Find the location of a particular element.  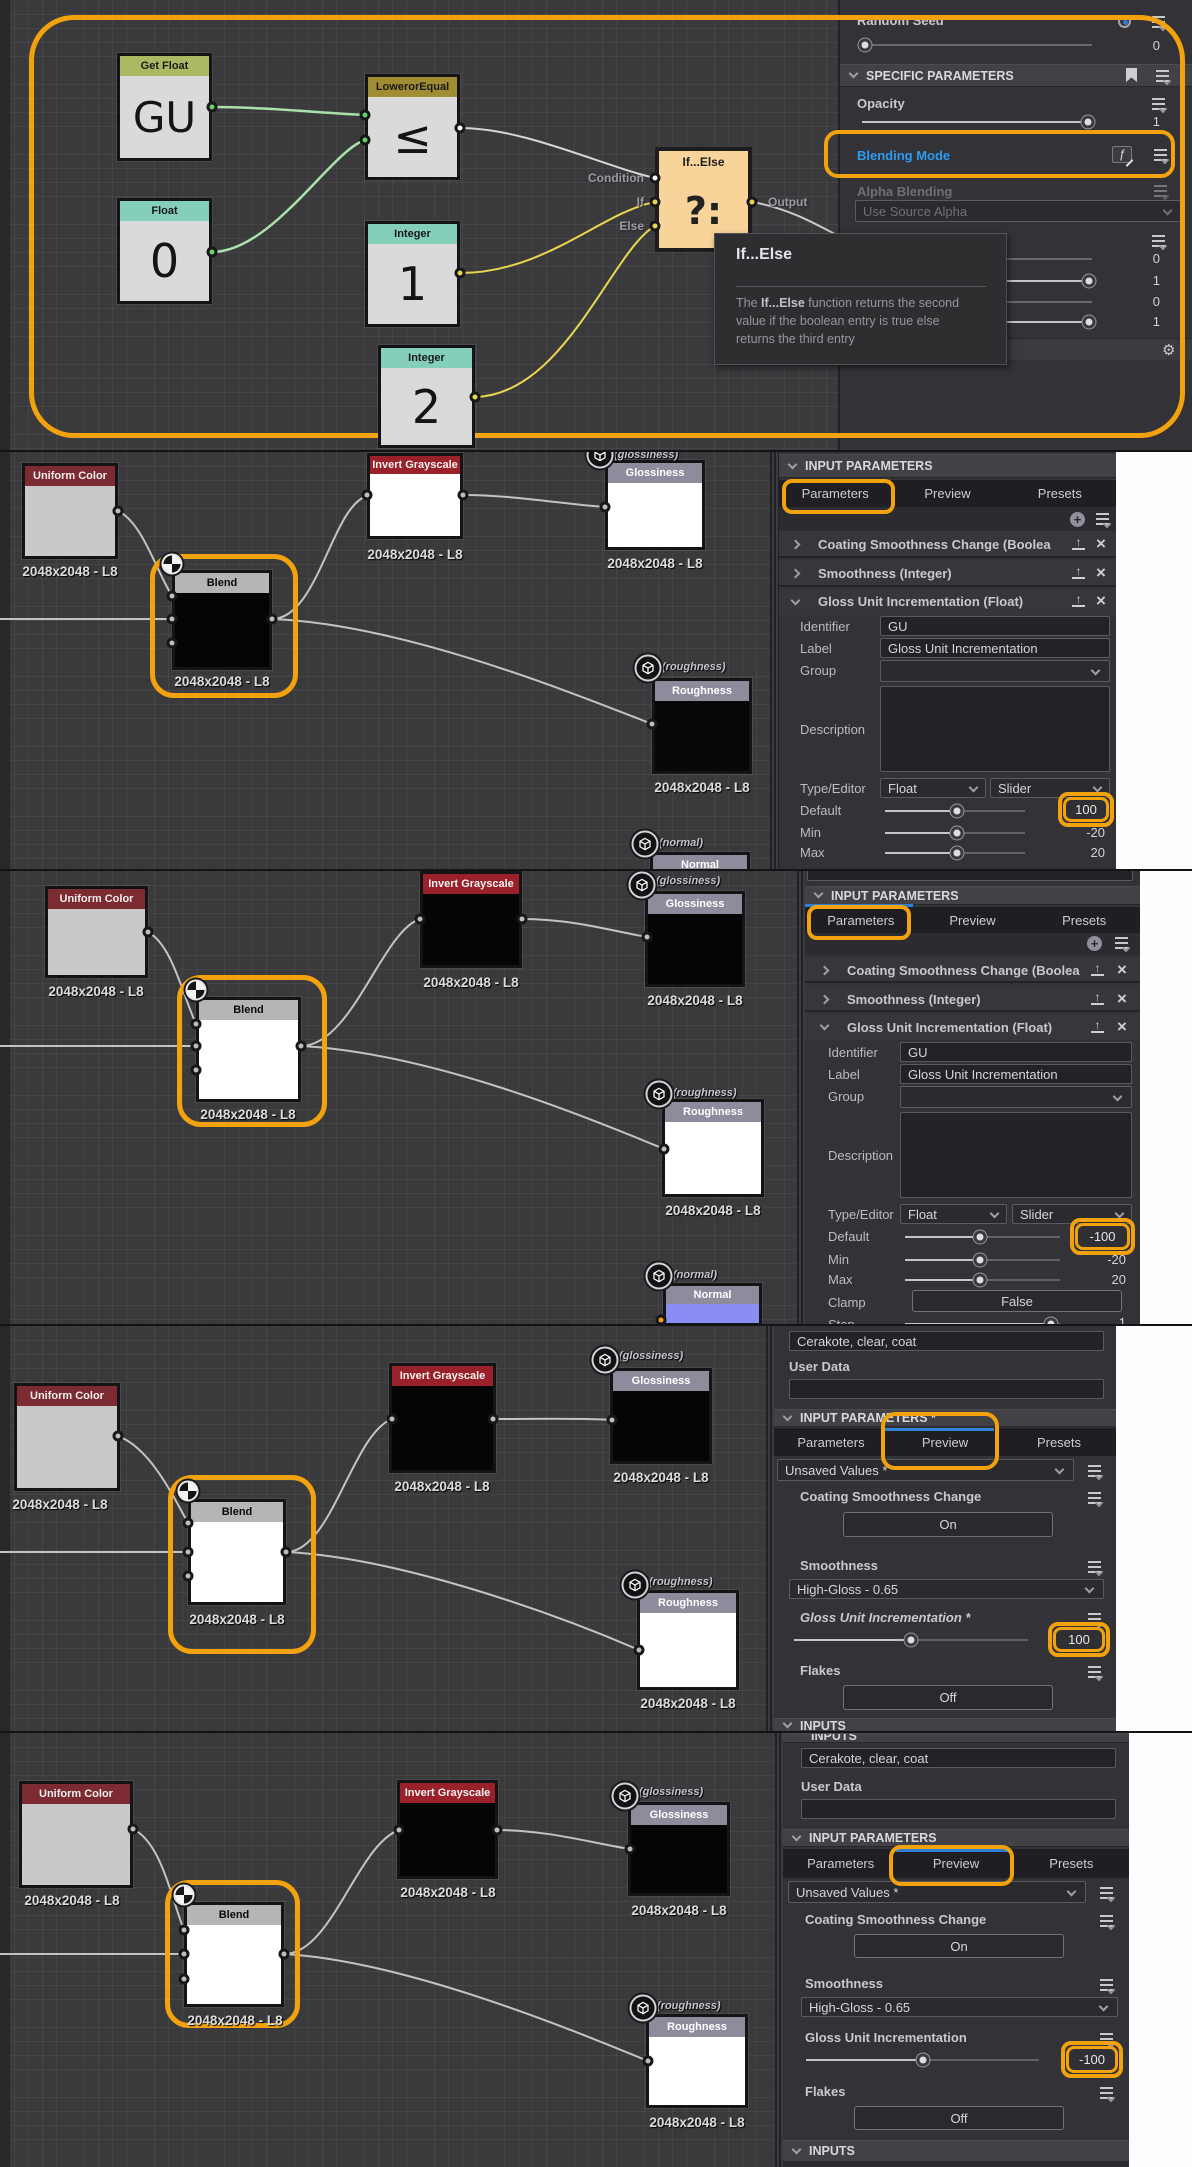

min-handle is located at coordinates (980, 1260).